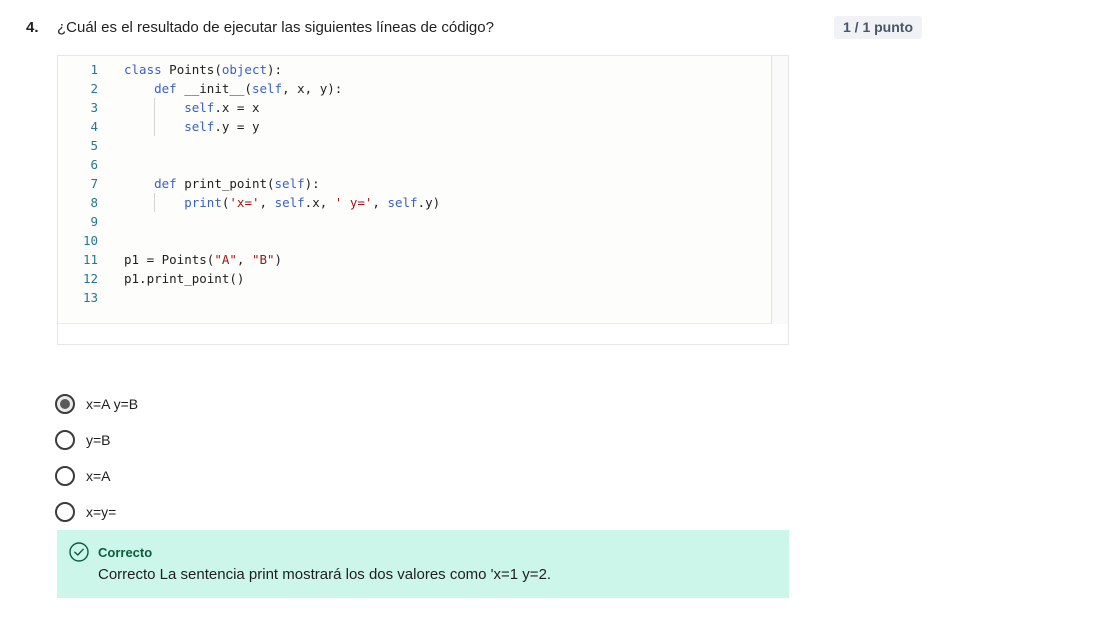  Describe the element at coordinates (65, 404) in the screenshot. I see `radio-checked-icon` at that location.